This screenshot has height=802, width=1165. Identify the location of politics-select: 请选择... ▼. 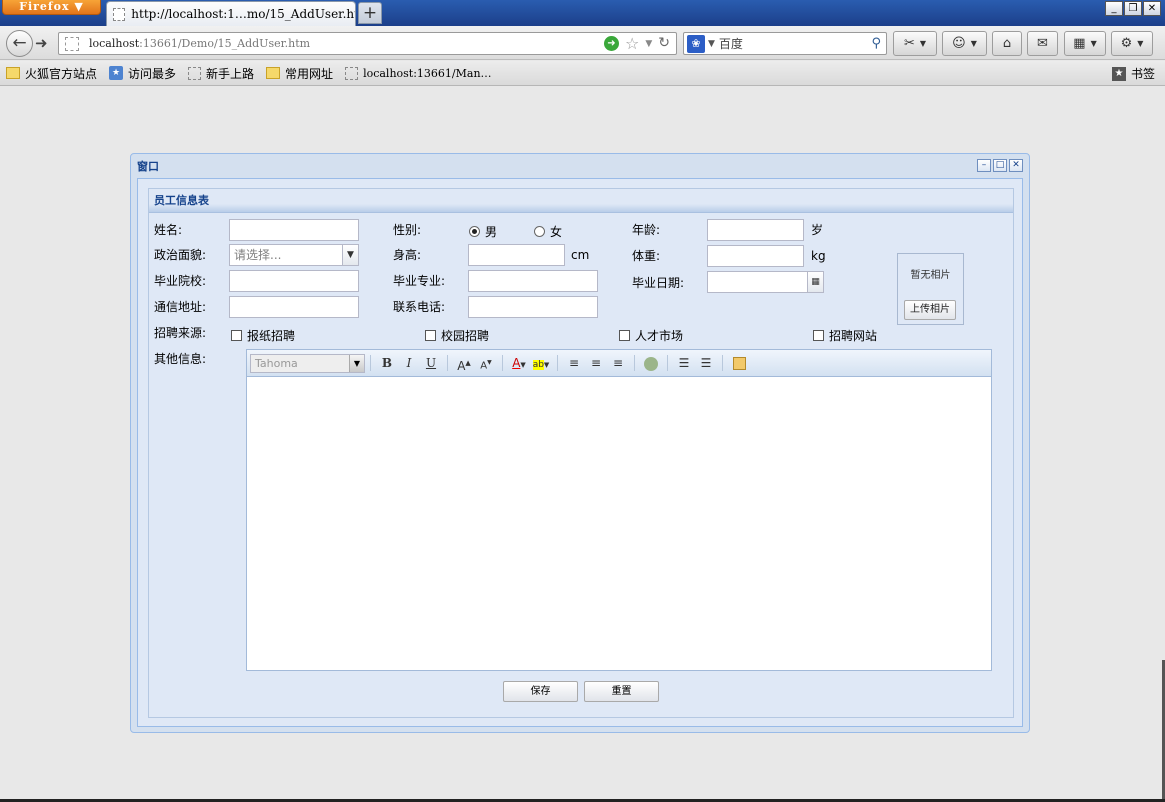
(294, 255).